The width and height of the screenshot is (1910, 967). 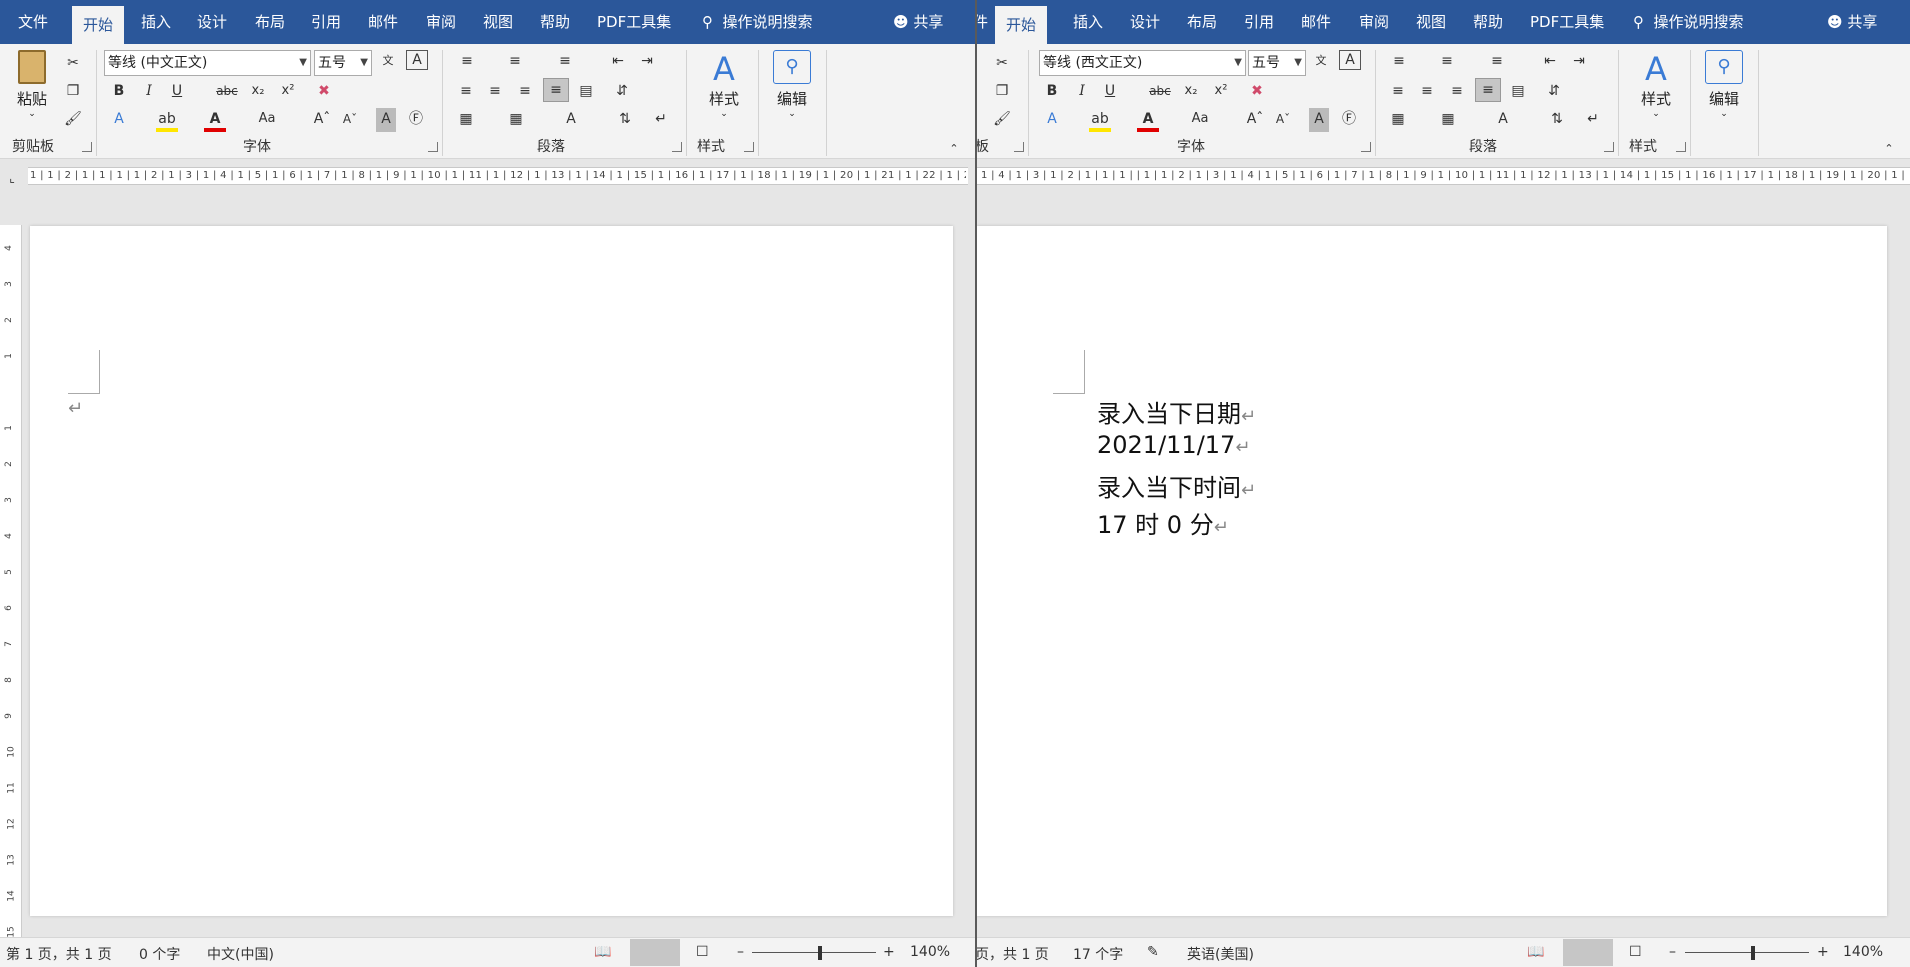 What do you see at coordinates (1688, 22) in the screenshot?
I see `tell-me-search: ⚲ 操作说明搜索` at bounding box center [1688, 22].